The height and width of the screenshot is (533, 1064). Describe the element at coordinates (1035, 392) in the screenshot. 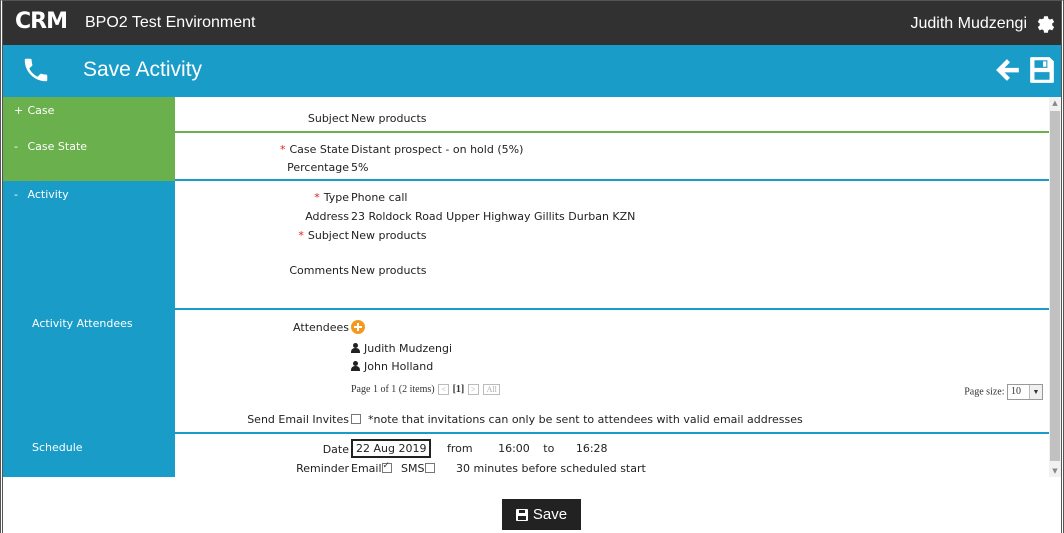

I see `chevron-down-icon: ▼` at that location.